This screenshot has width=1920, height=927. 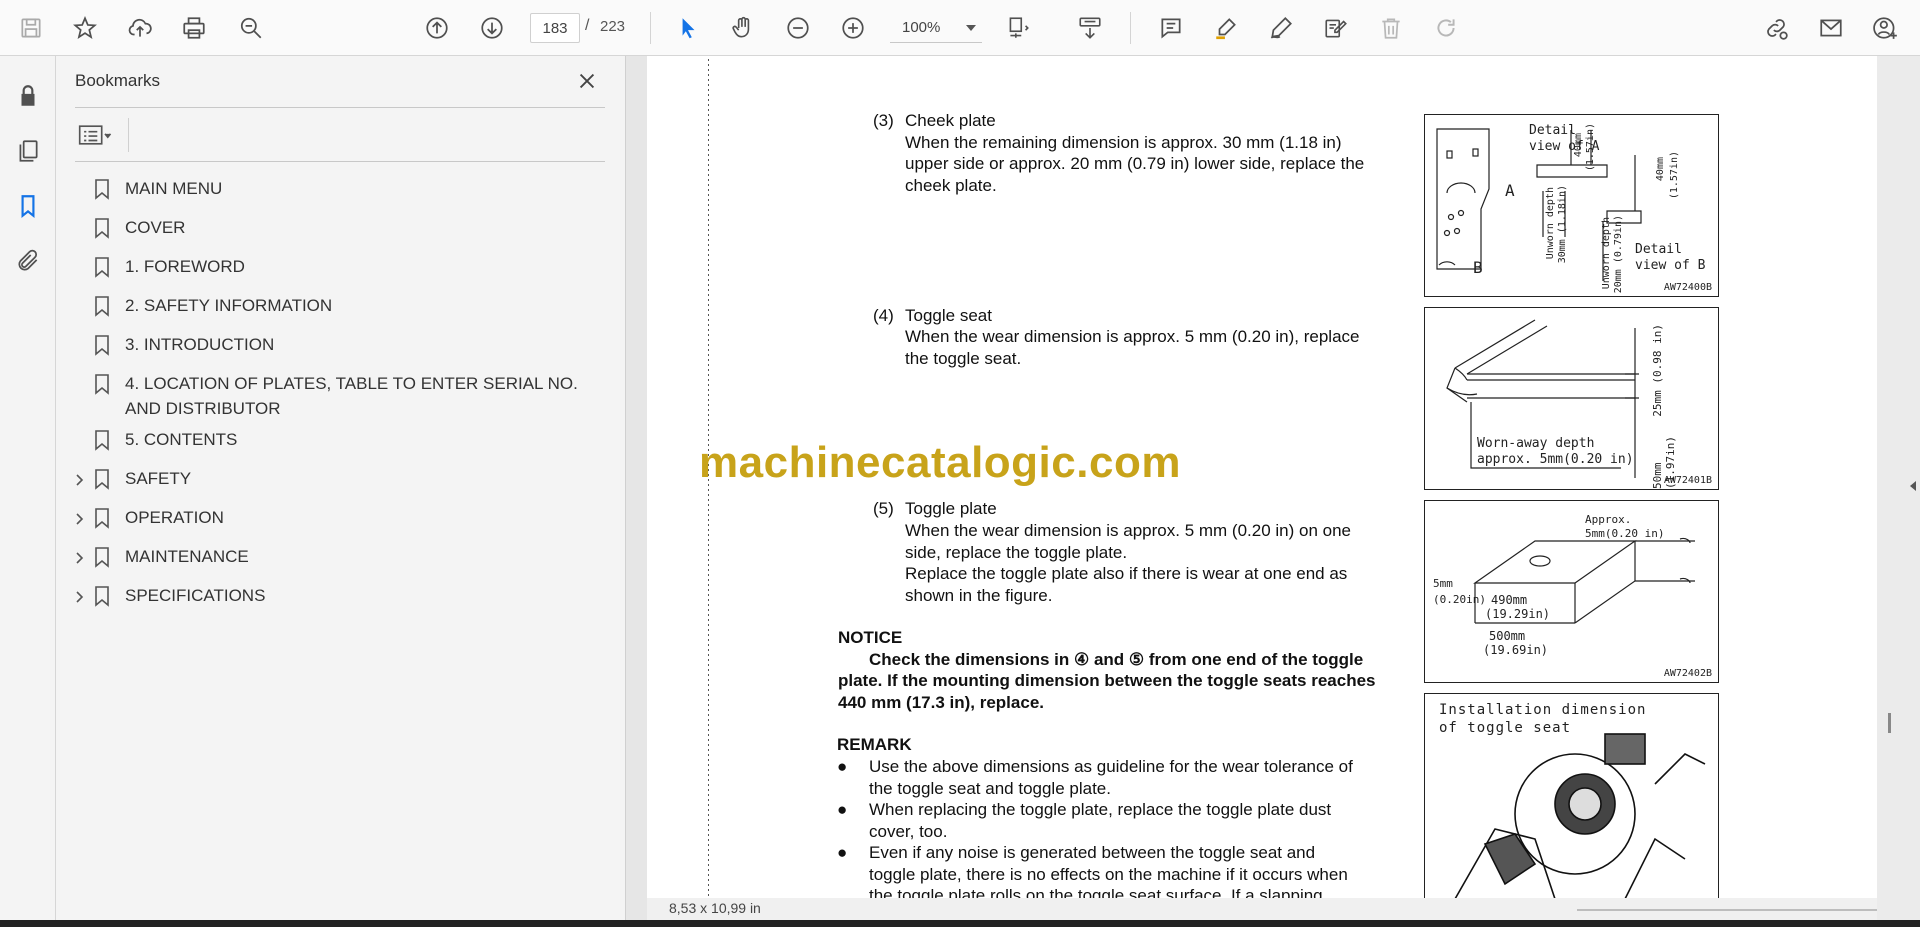 What do you see at coordinates (940, 462) in the screenshot?
I see `watermark-text: machinecatalogic.com` at bounding box center [940, 462].